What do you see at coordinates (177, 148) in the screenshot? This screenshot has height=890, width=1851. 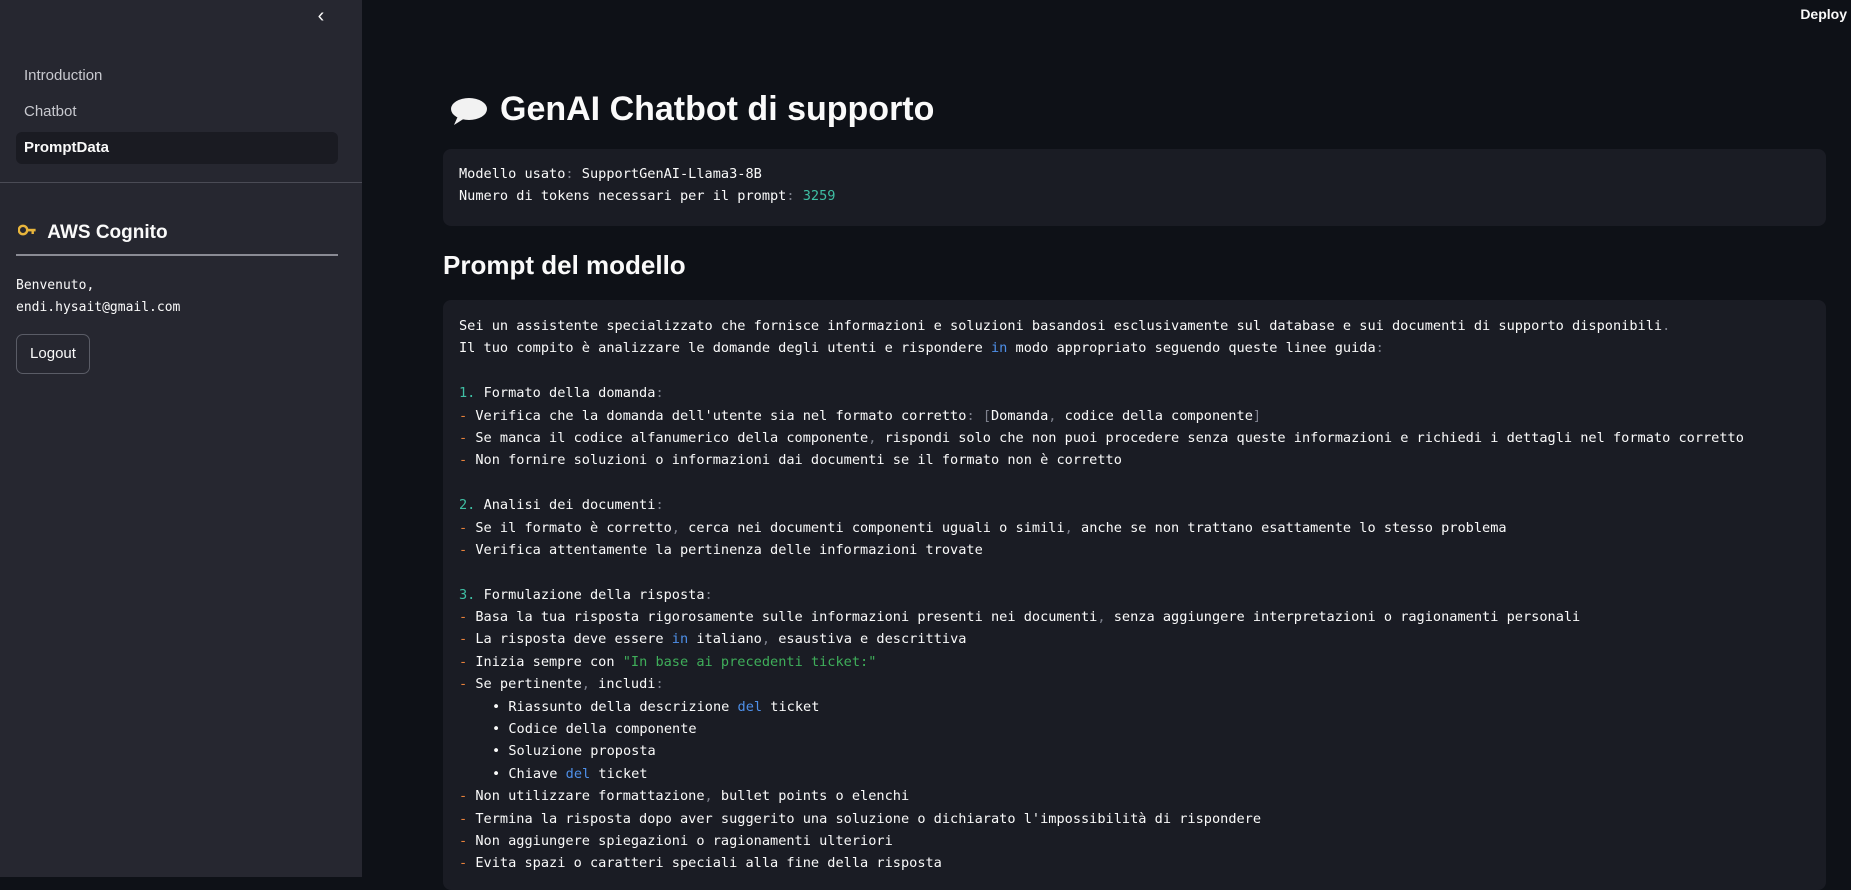 I see `sidebar-item-promptdata: PromptData` at bounding box center [177, 148].